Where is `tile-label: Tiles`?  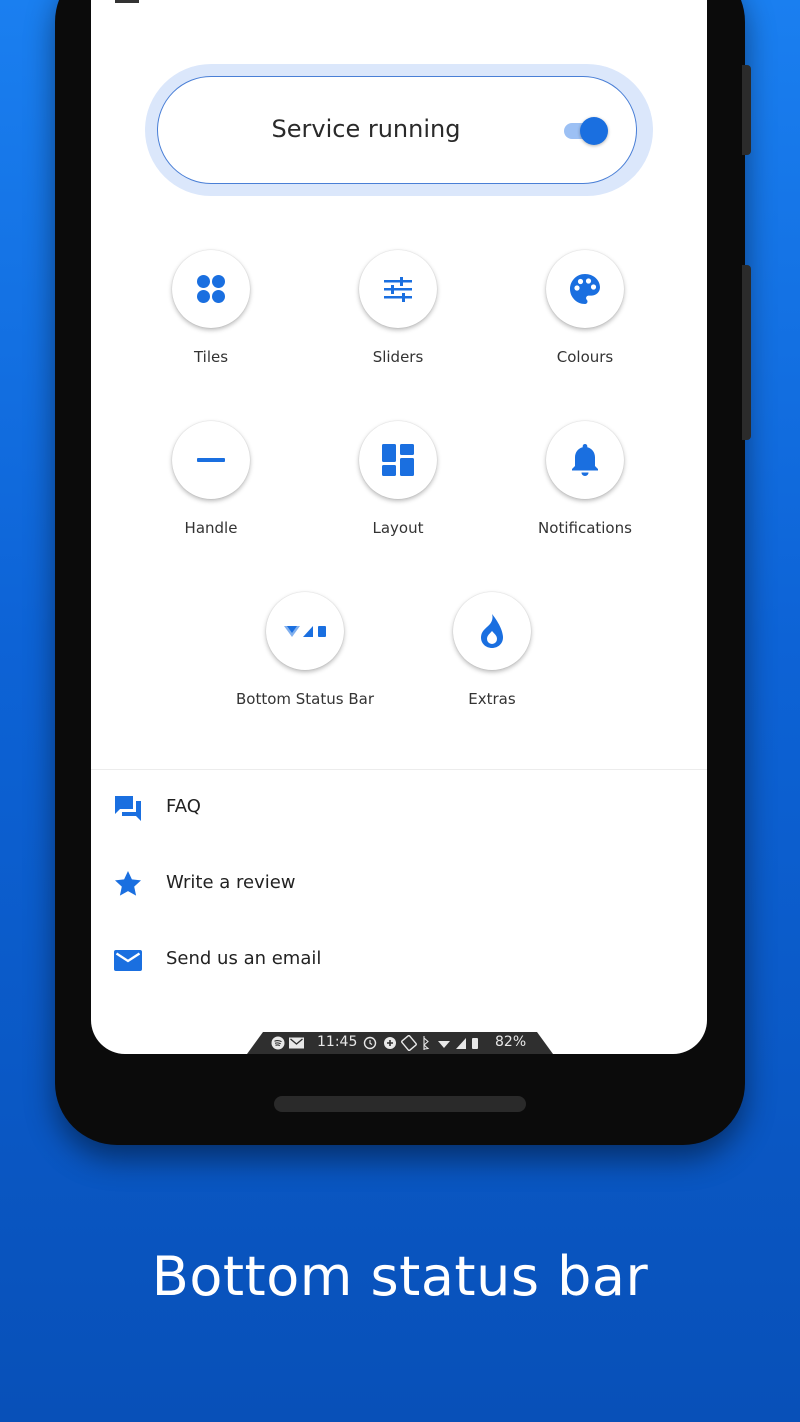 tile-label: Tiles is located at coordinates (211, 357).